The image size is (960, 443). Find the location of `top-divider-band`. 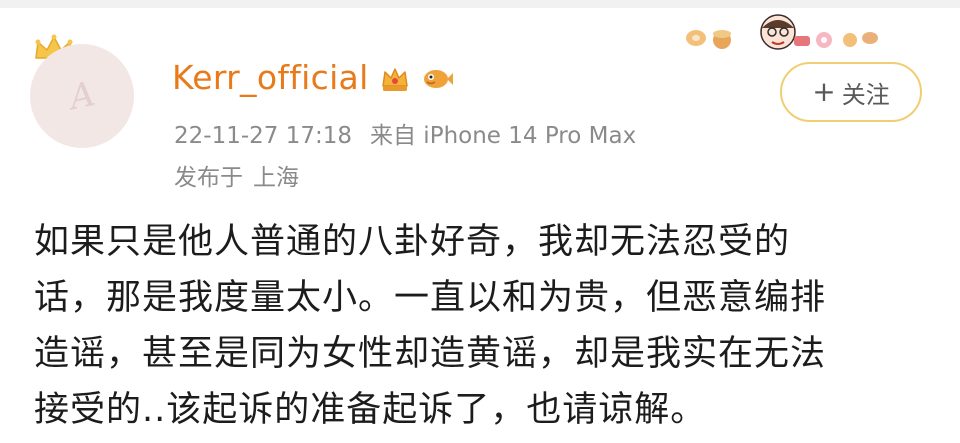

top-divider-band is located at coordinates (480, 4).